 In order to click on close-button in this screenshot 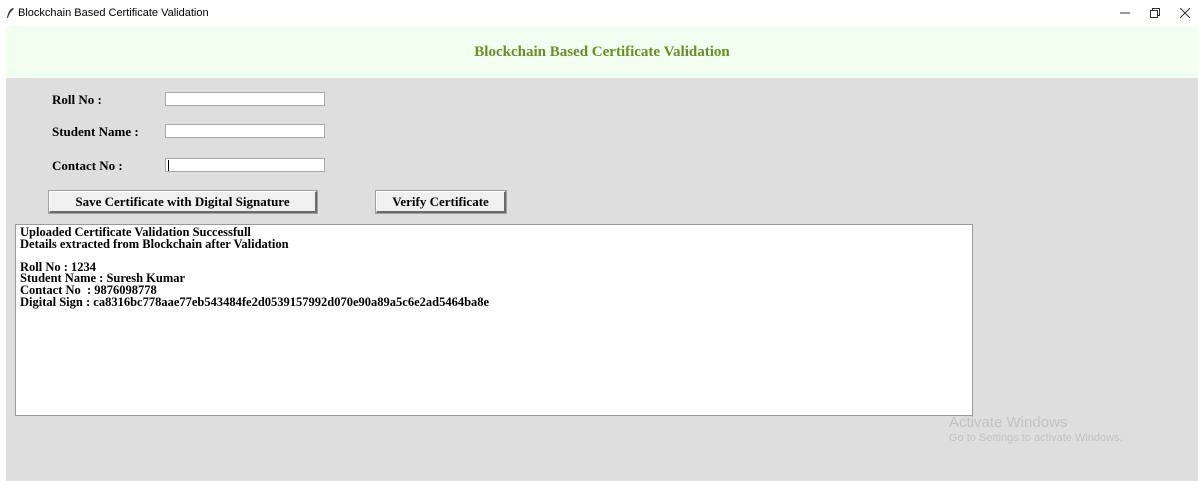, I will do `click(1184, 13)`.